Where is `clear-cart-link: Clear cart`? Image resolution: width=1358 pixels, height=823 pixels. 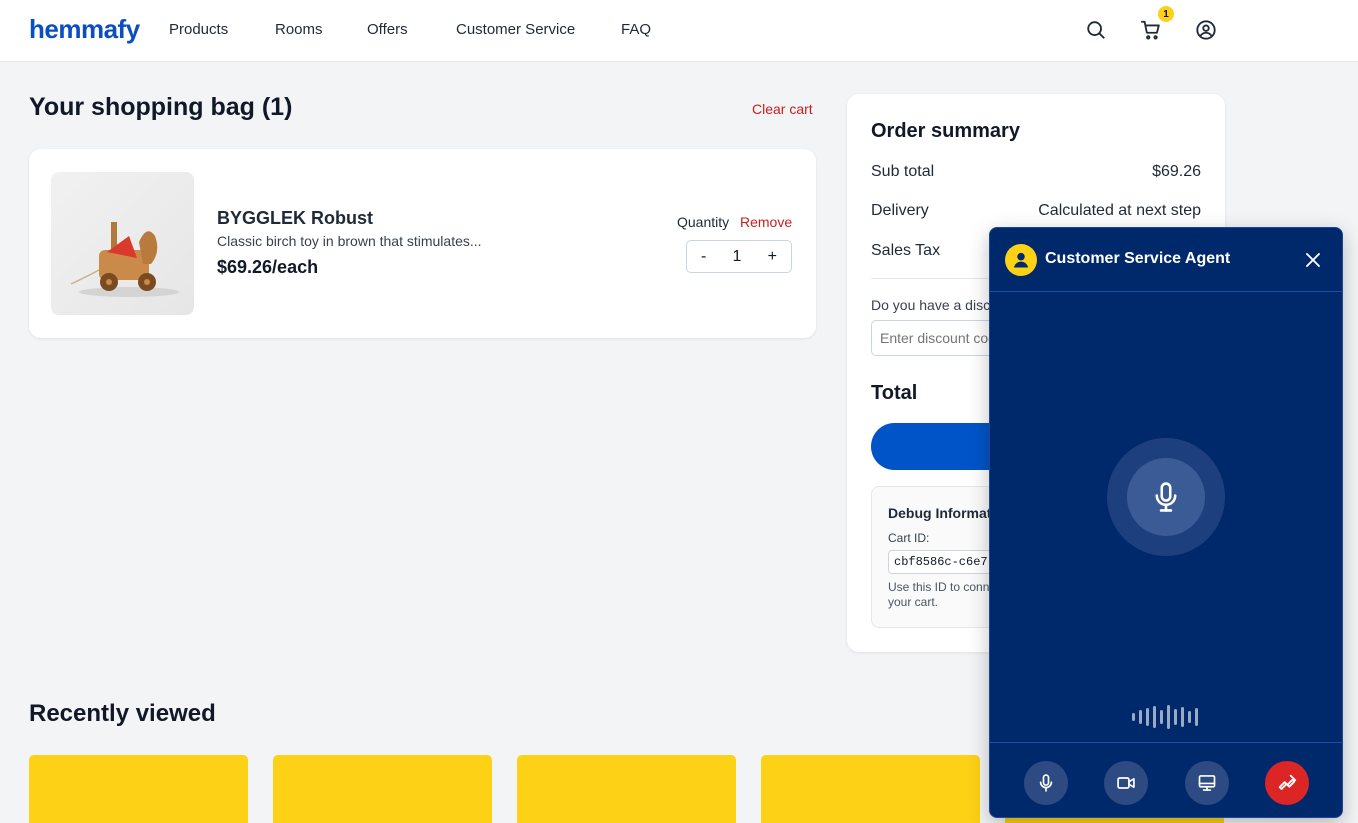 clear-cart-link: Clear cart is located at coordinates (782, 109).